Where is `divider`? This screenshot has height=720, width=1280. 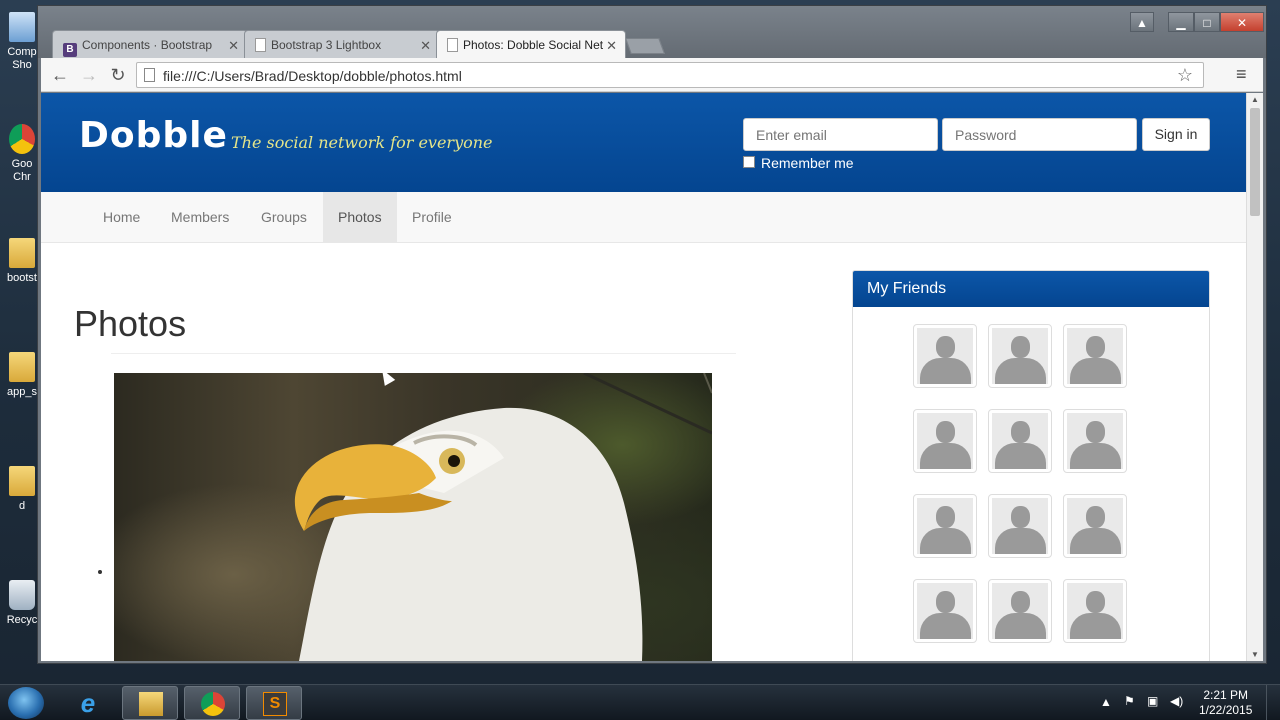
divider is located at coordinates (423, 353).